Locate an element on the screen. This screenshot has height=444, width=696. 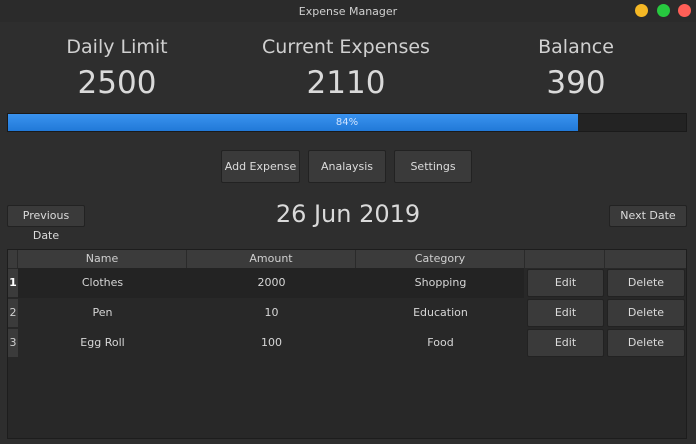
minimize-button is located at coordinates (641, 10).